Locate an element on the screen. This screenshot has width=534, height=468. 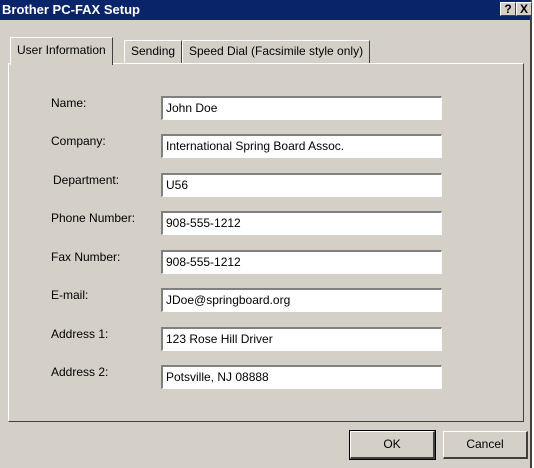
fax-number-label: Fax Number: is located at coordinates (86, 257).